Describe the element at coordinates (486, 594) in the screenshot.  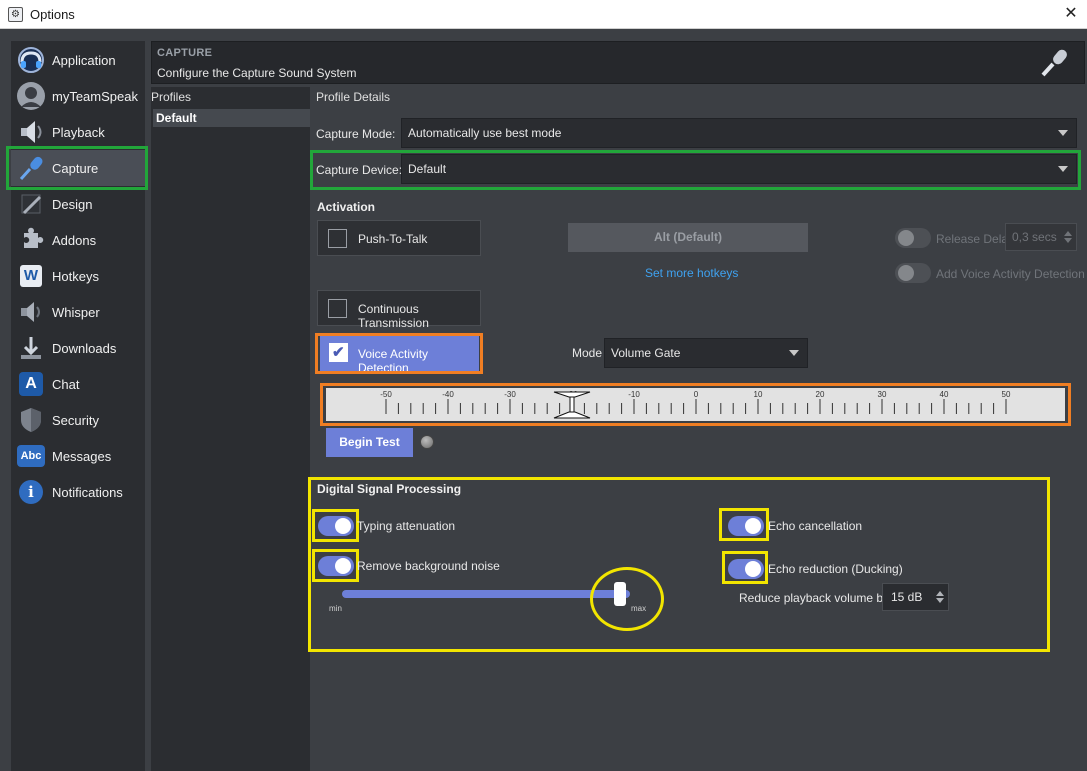
I see `noise-reduction-slider` at that location.